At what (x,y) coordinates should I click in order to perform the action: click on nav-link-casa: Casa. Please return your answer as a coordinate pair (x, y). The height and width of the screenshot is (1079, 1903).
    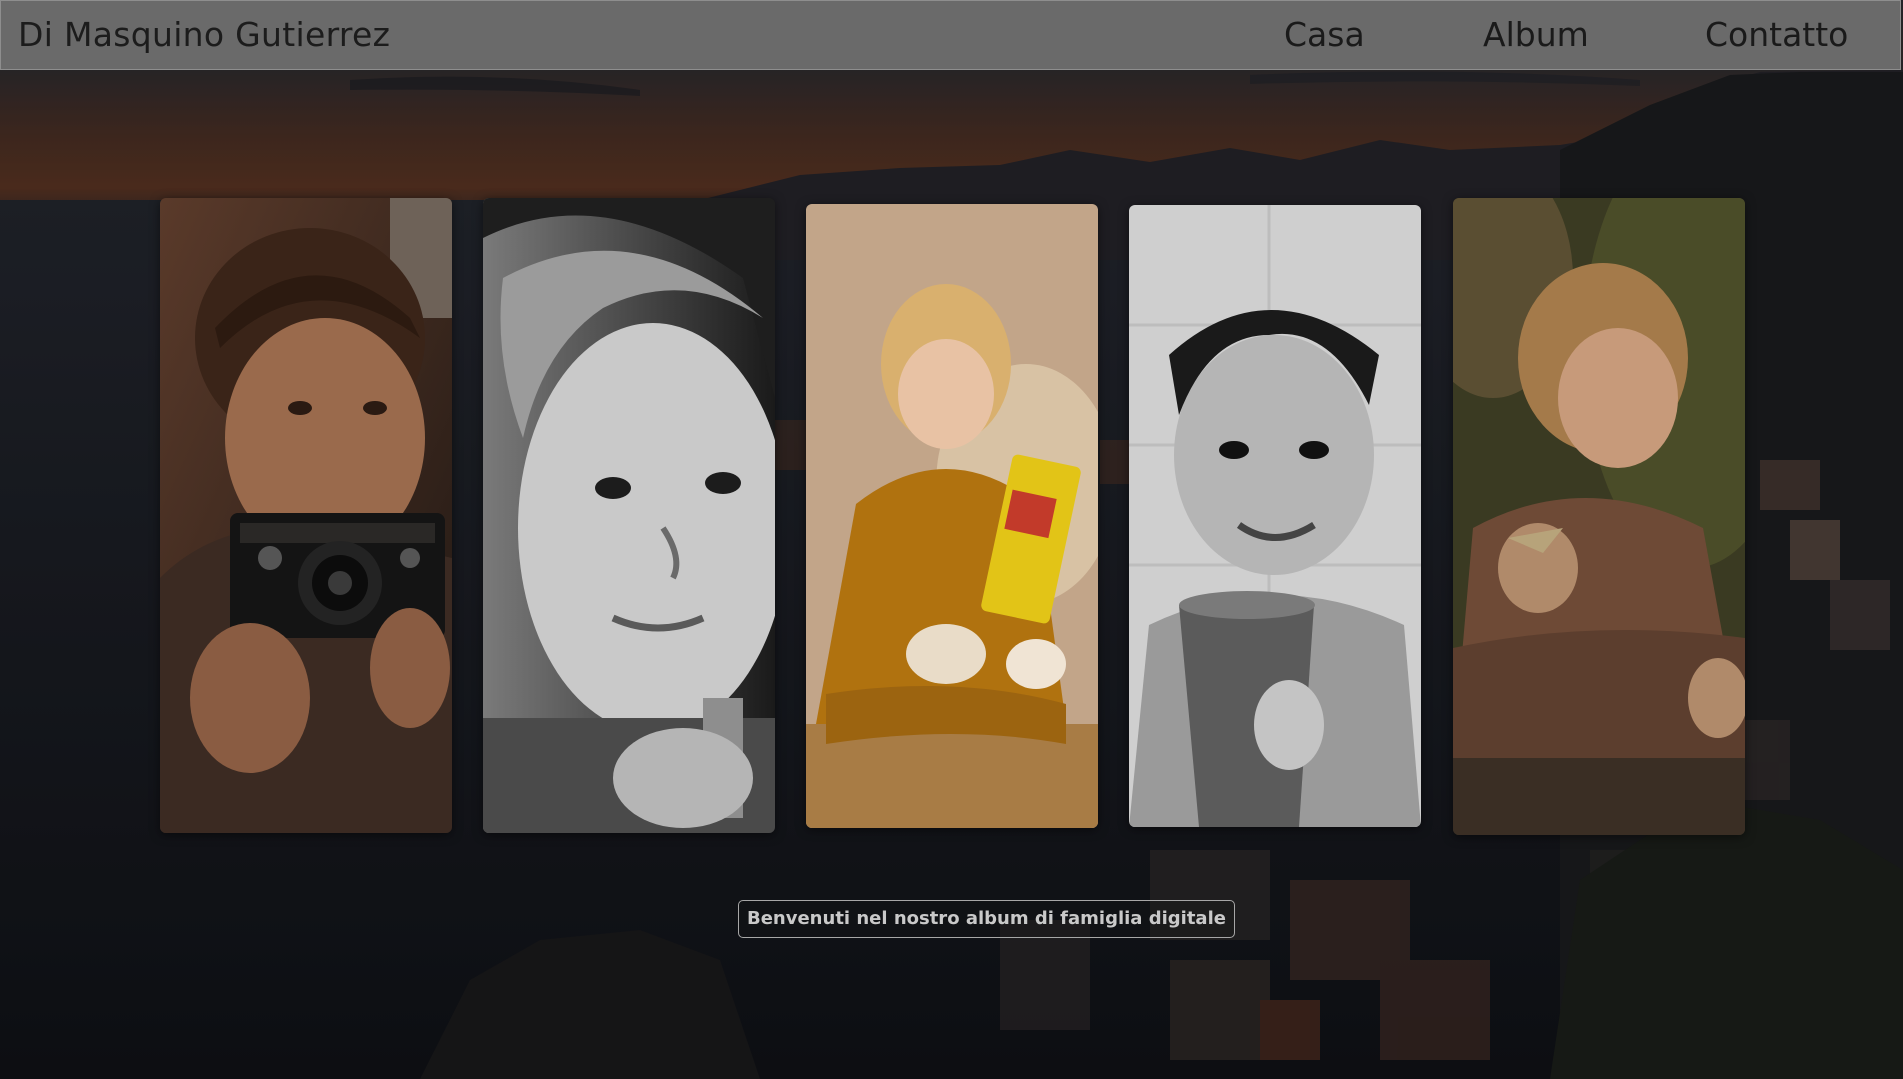
    Looking at the image, I should click on (1324, 34).